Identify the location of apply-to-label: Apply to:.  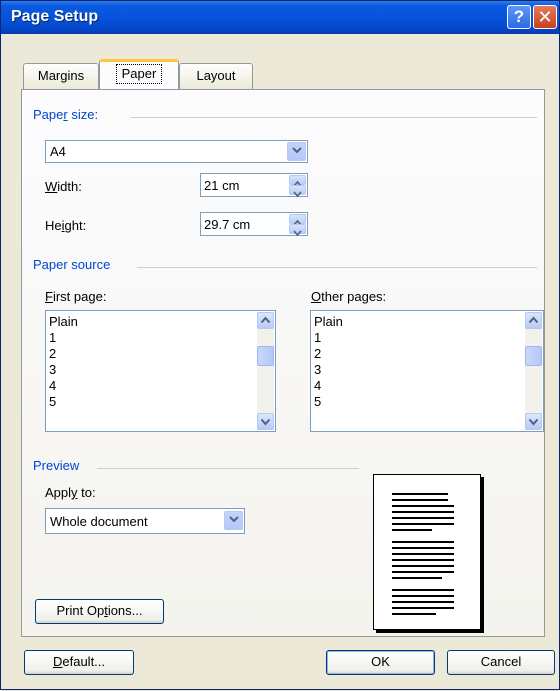
(70, 492).